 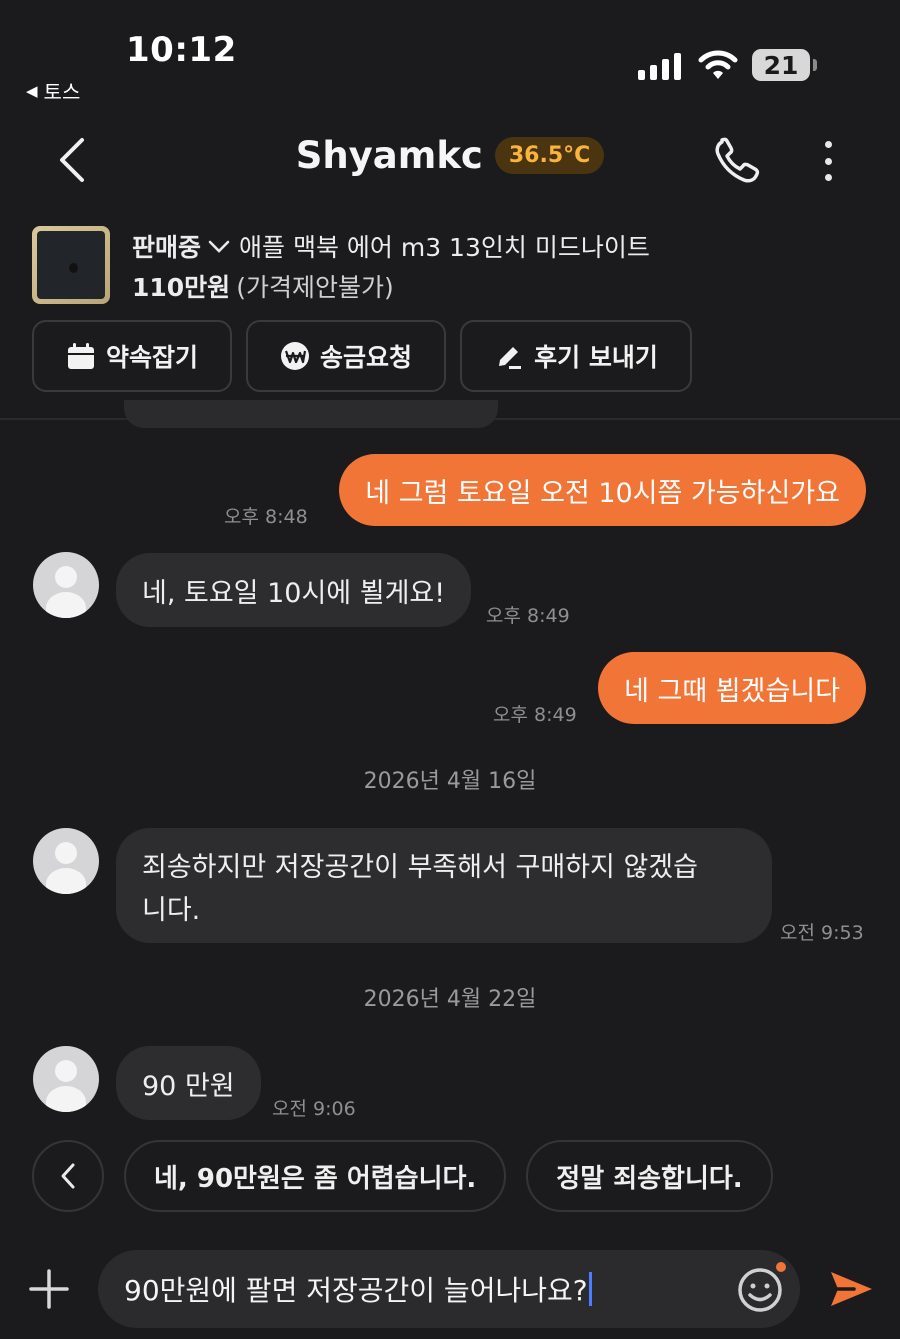 I want to click on message-text-line: 죄송하지만 저장공간이 부족해서 구매하지 않겠습, so click(x=420, y=867).